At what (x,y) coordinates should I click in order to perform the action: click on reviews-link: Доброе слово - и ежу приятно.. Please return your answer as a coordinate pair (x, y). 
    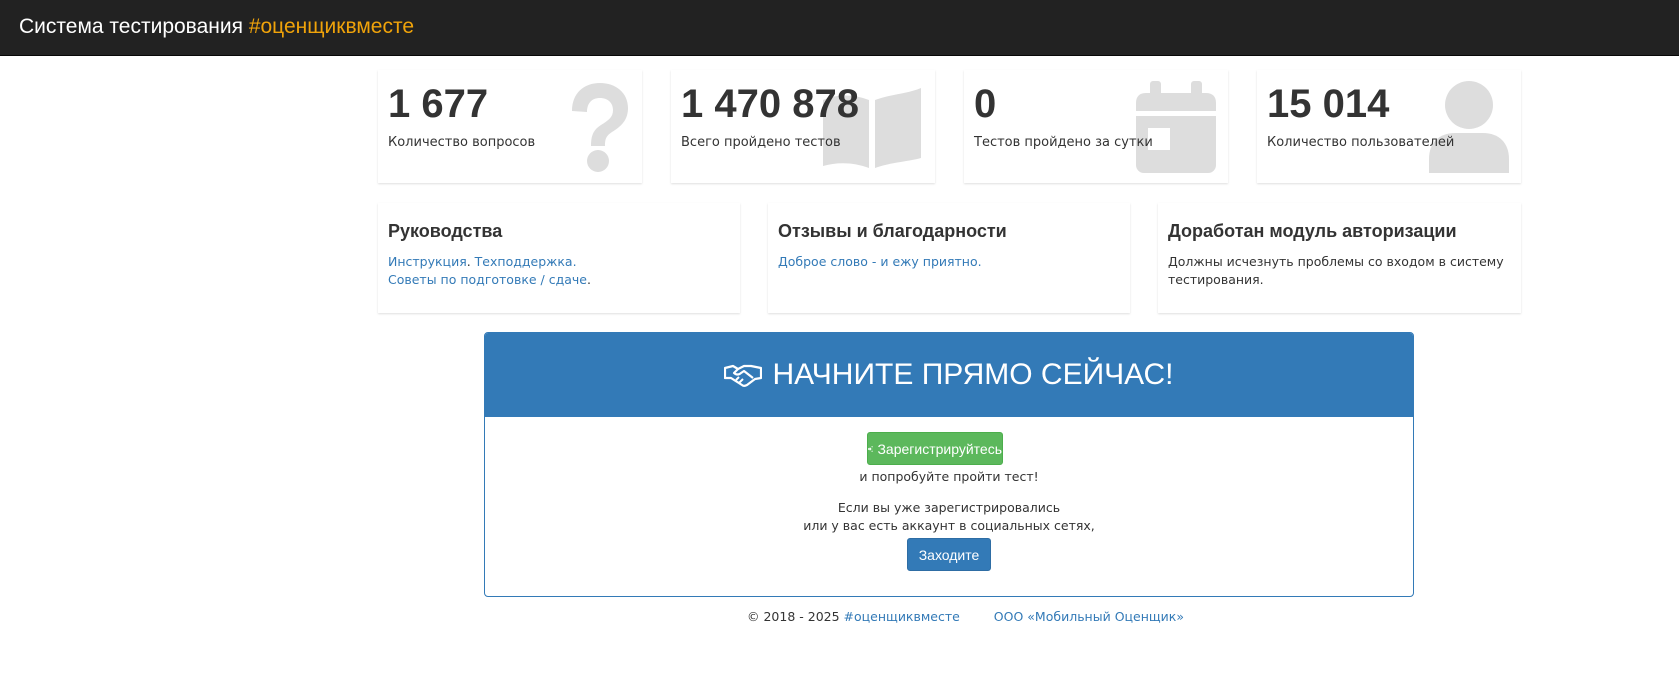
    Looking at the image, I should click on (880, 261).